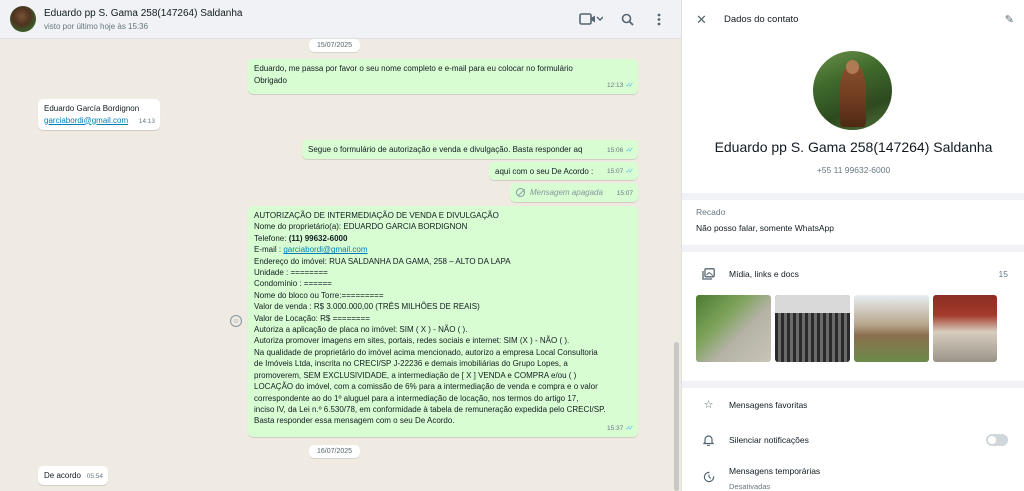  I want to click on contact-name: Eduardo pp S. Gama 258(147264) Saldanha, so click(853, 147).